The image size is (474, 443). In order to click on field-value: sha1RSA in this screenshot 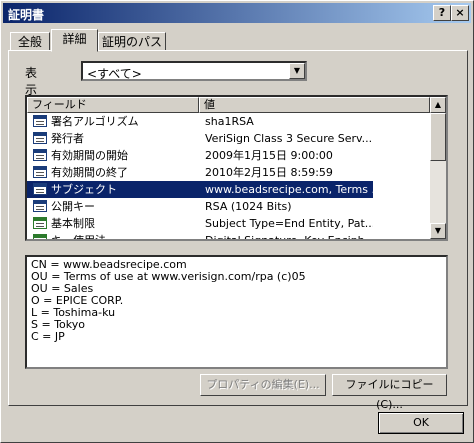, I will do `click(229, 121)`.